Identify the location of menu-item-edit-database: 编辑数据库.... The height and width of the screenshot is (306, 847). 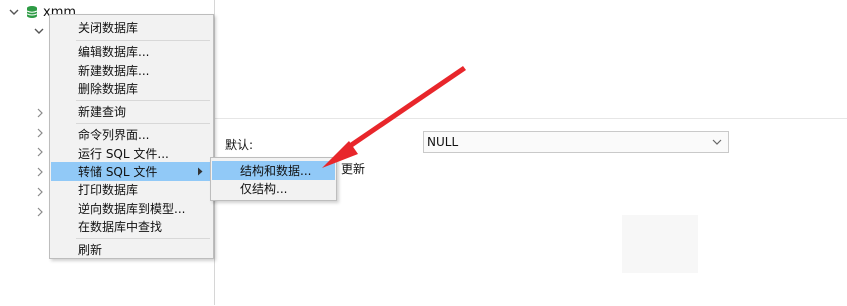
(131, 51).